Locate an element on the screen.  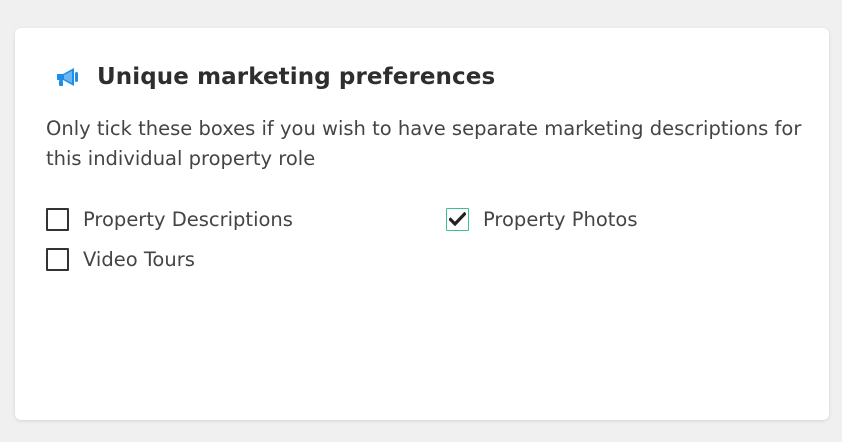
checkbox-video-tours is located at coordinates (57, 259).